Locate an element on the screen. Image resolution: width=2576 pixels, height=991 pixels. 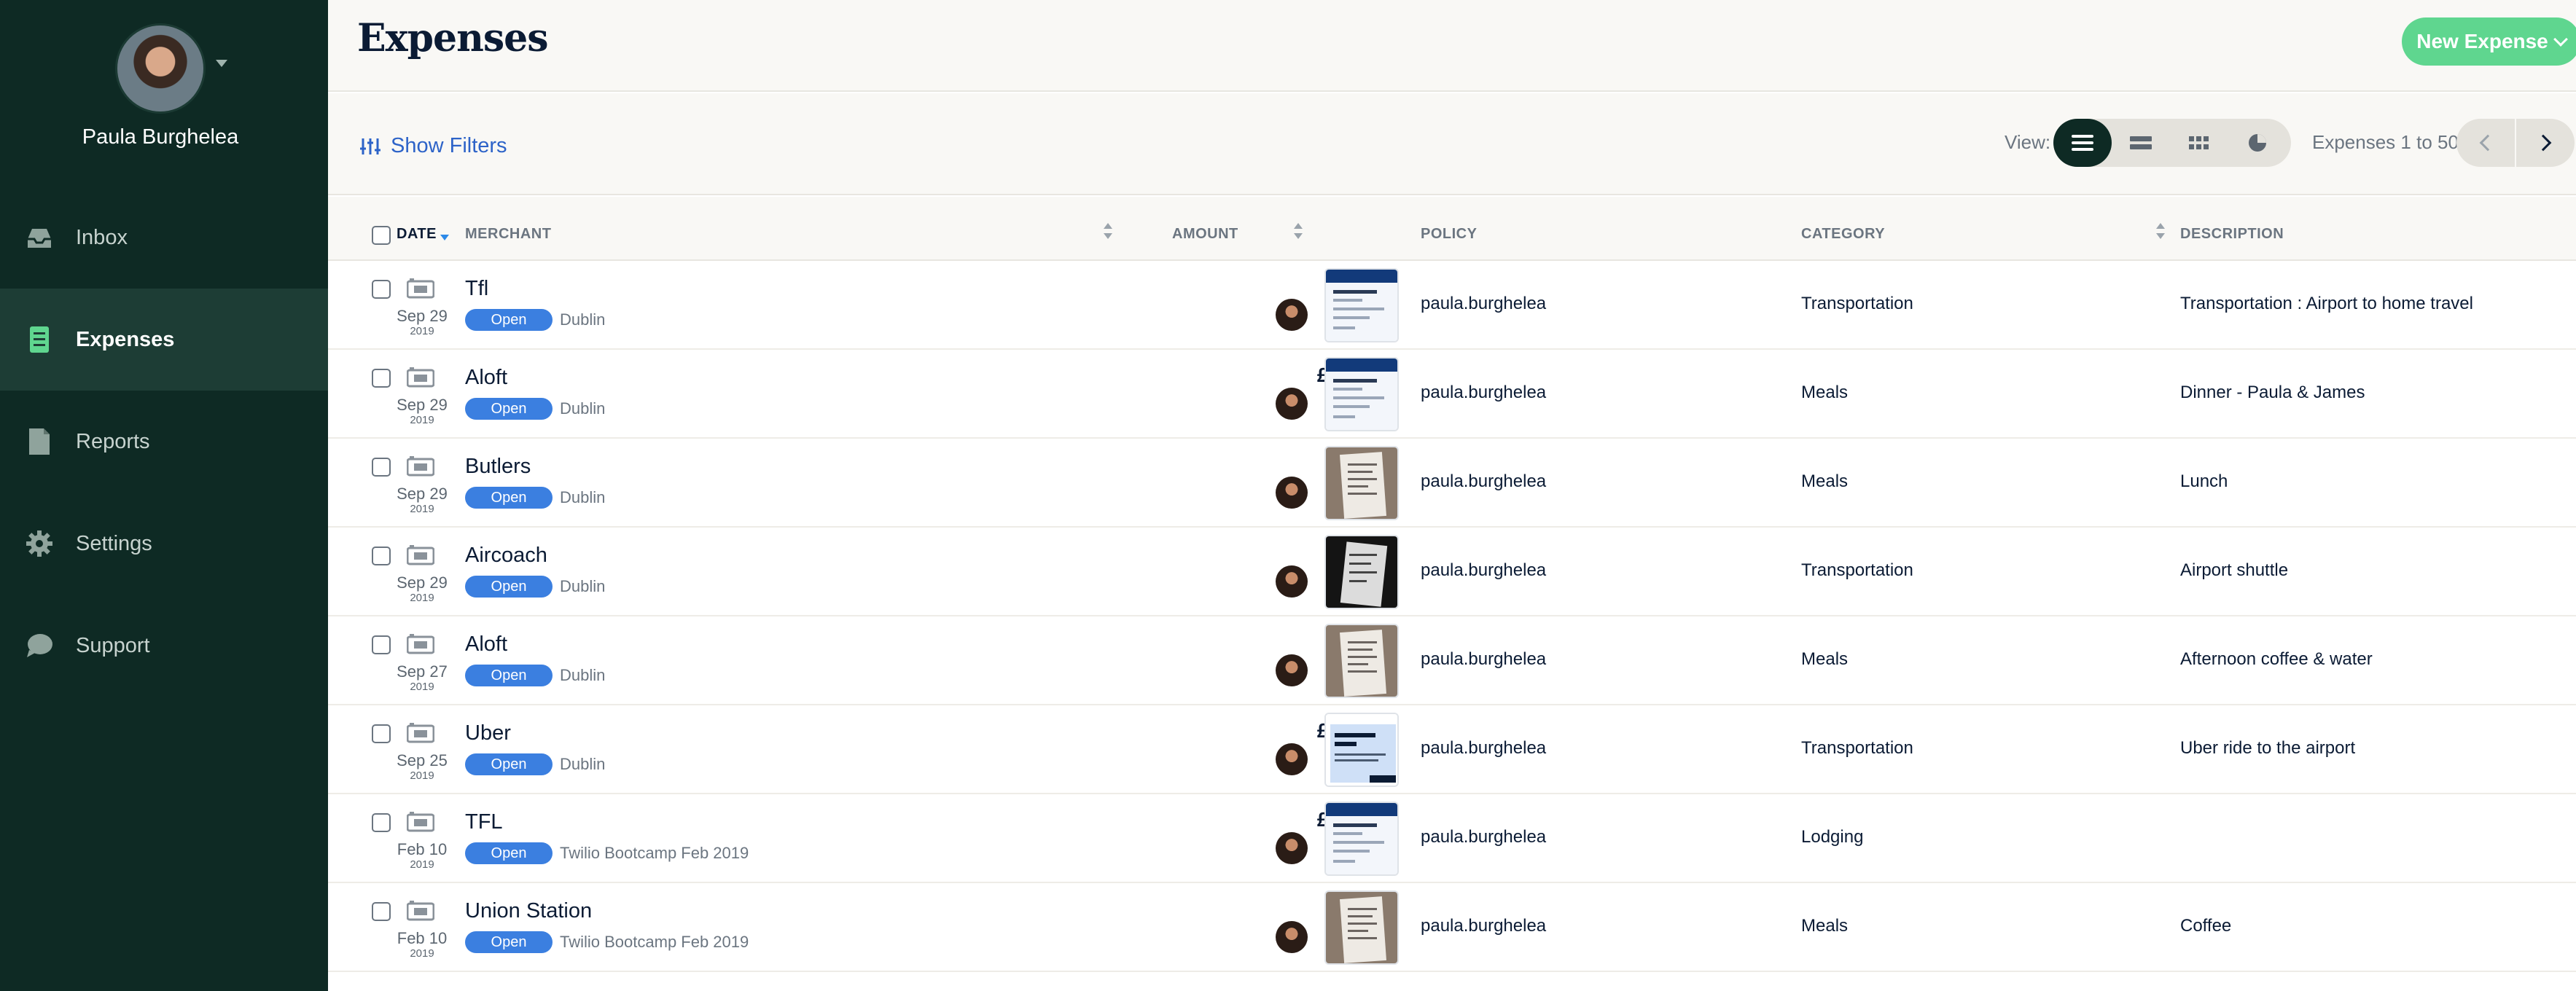
user-avatar is located at coordinates (160, 68).